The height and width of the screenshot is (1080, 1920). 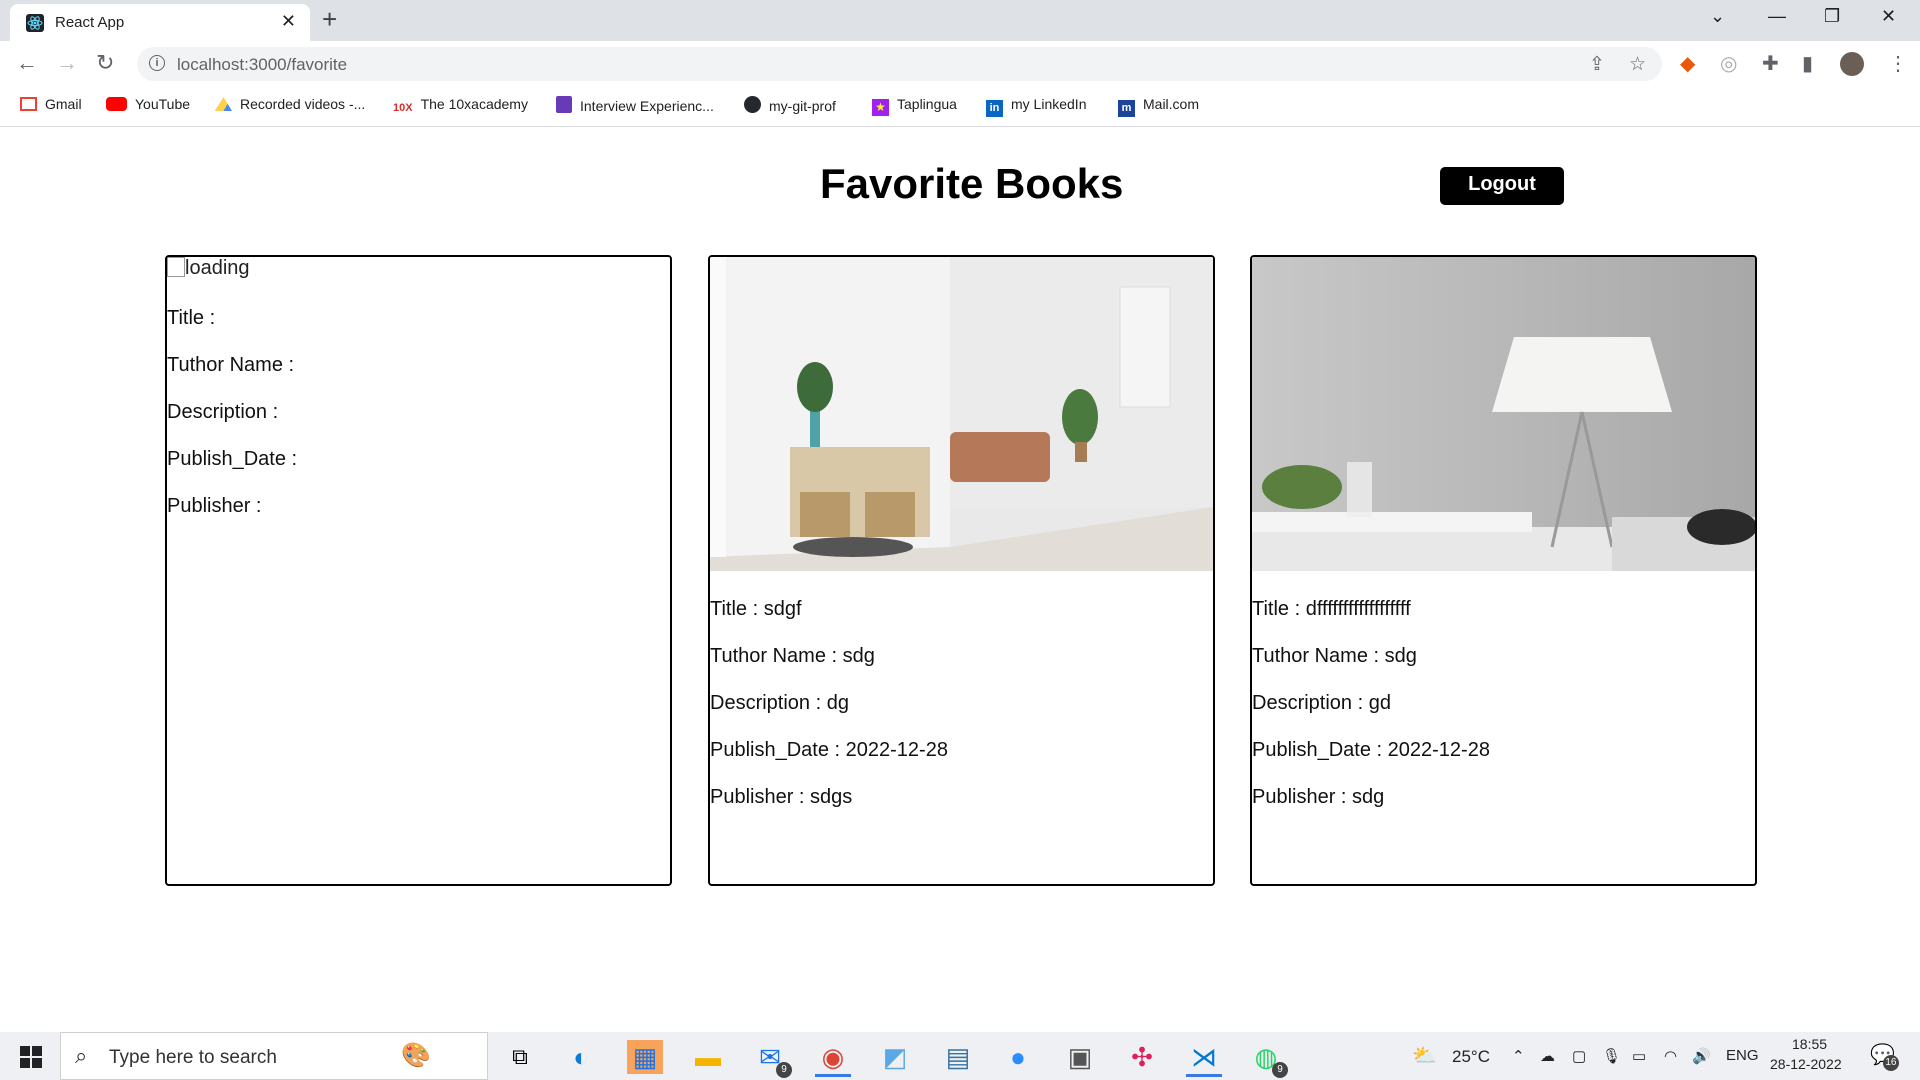 What do you see at coordinates (116, 104) in the screenshot?
I see `youtube-icon` at bounding box center [116, 104].